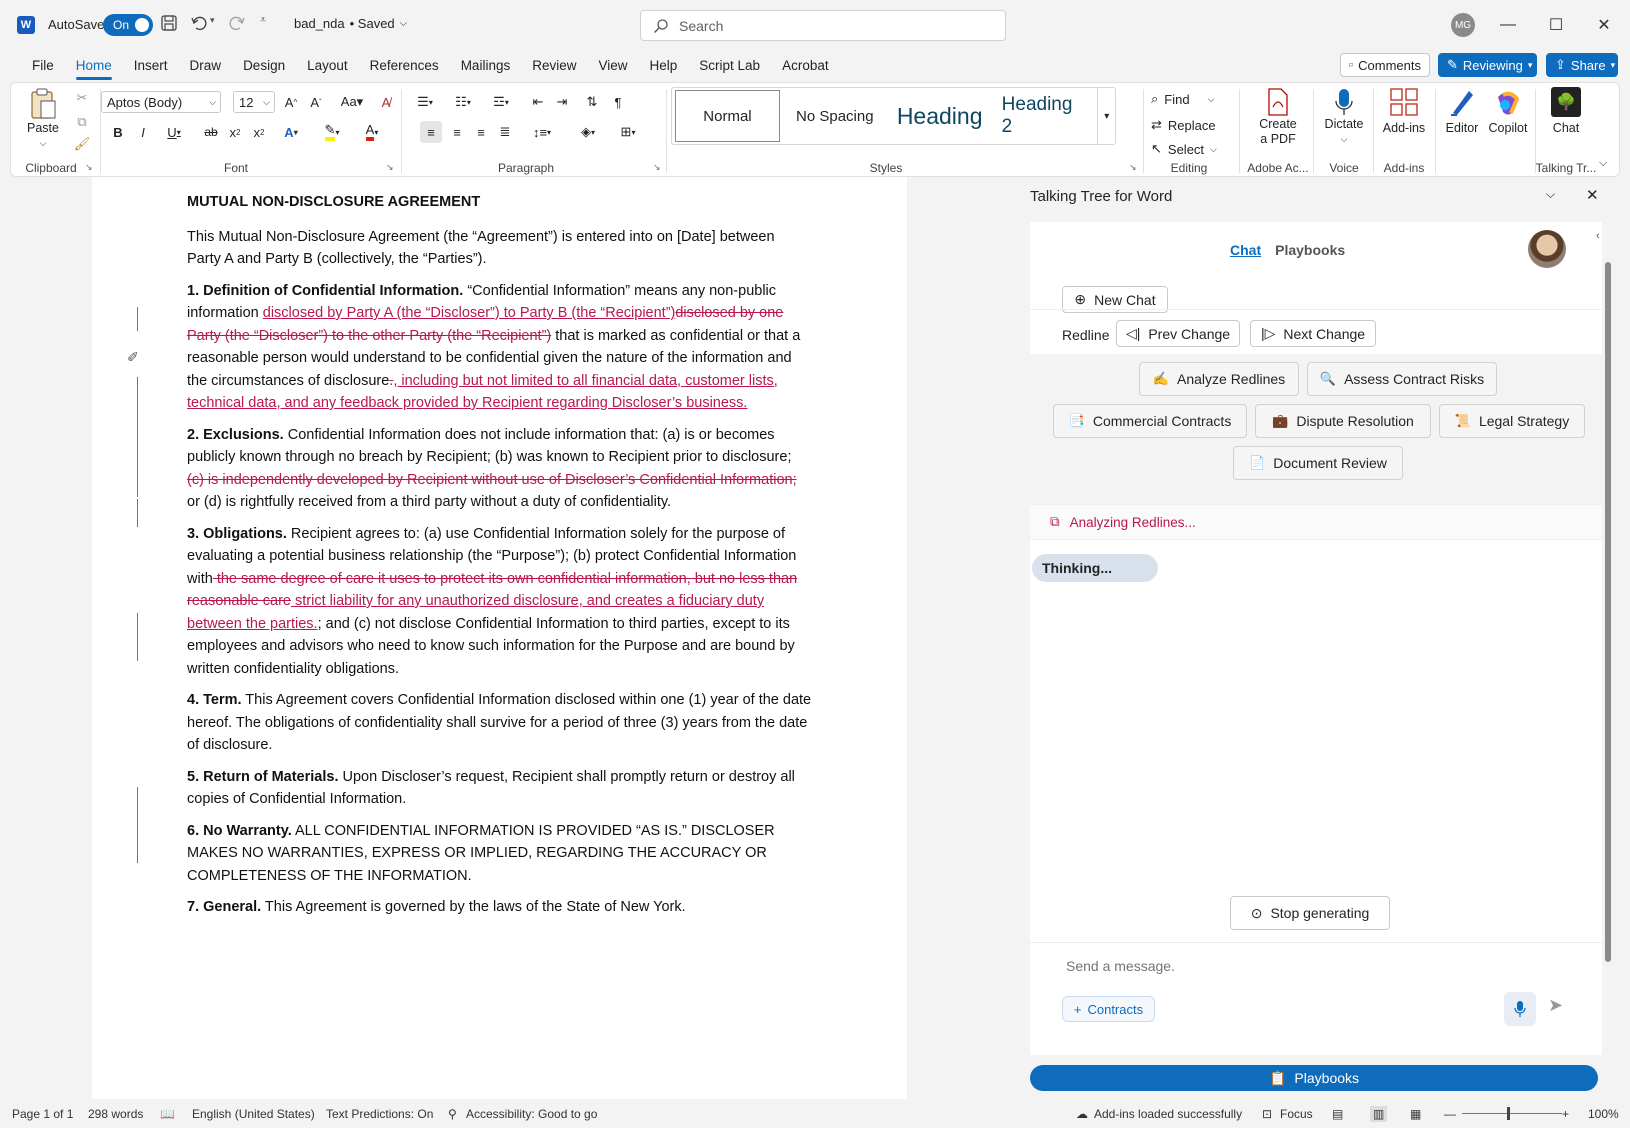 The width and height of the screenshot is (1630, 1128). Describe the element at coordinates (263, 20) in the screenshot. I see `customize-toolbar-icon: ⩡` at that location.